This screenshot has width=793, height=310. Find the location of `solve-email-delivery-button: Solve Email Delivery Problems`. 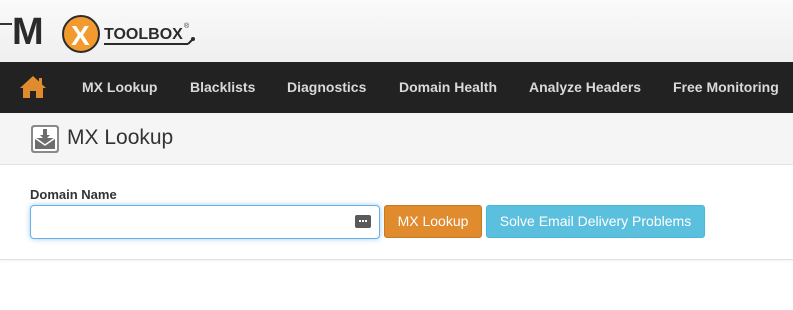

solve-email-delivery-button: Solve Email Delivery Problems is located at coordinates (595, 221).